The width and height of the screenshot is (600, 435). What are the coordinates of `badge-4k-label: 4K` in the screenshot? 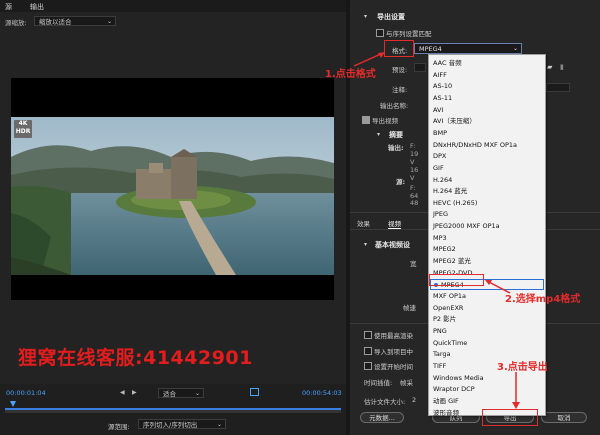 It's located at (23, 123).